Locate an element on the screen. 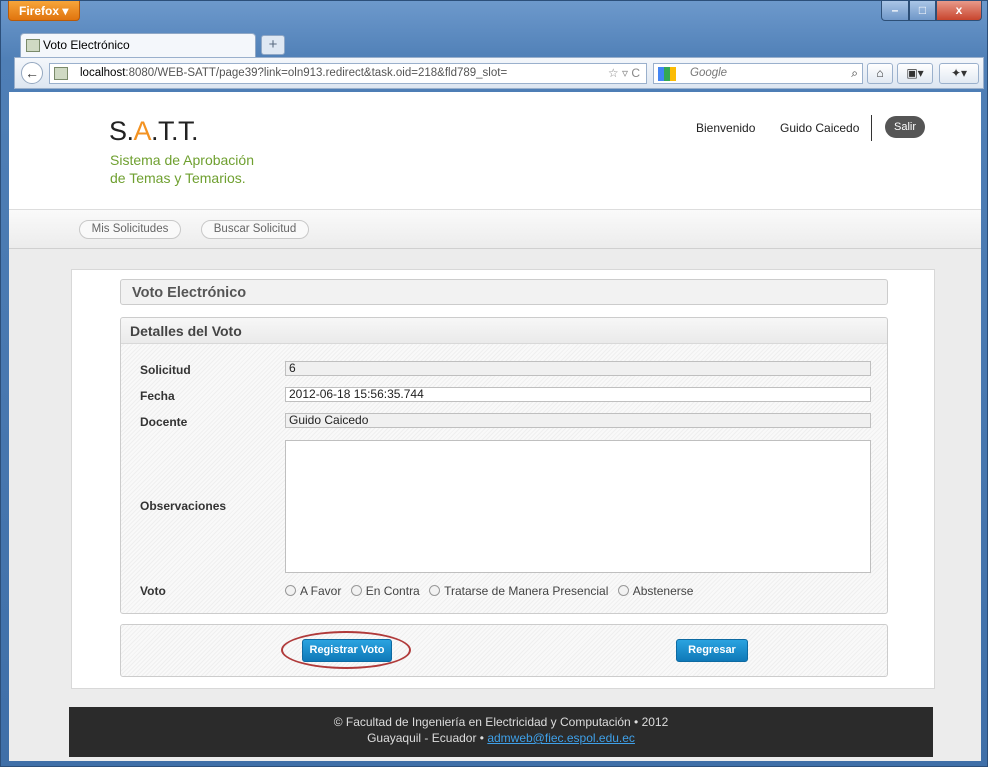  maximize-button: □ is located at coordinates (922, 11).